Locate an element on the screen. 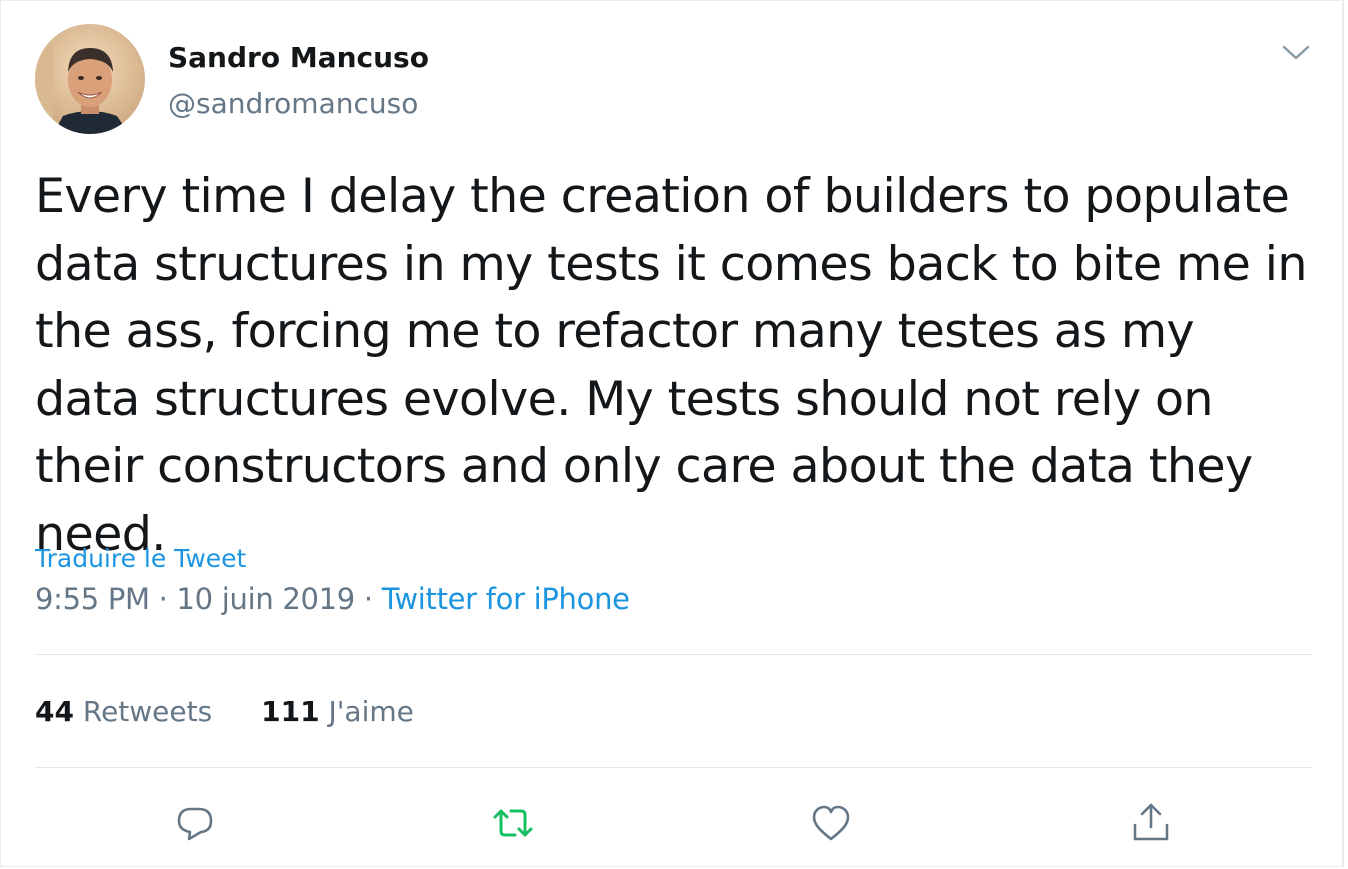 The image size is (1348, 869). retweet-button is located at coordinates (513, 823).